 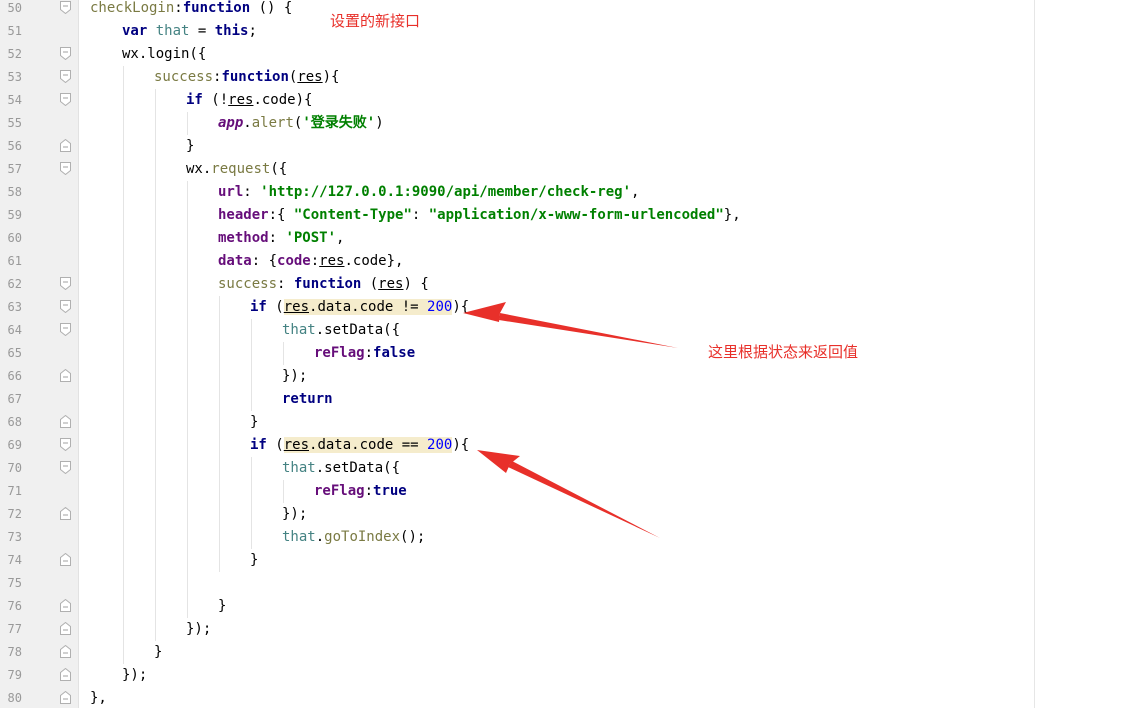 What do you see at coordinates (563, 399) in the screenshot?
I see `code-line: 67 return` at bounding box center [563, 399].